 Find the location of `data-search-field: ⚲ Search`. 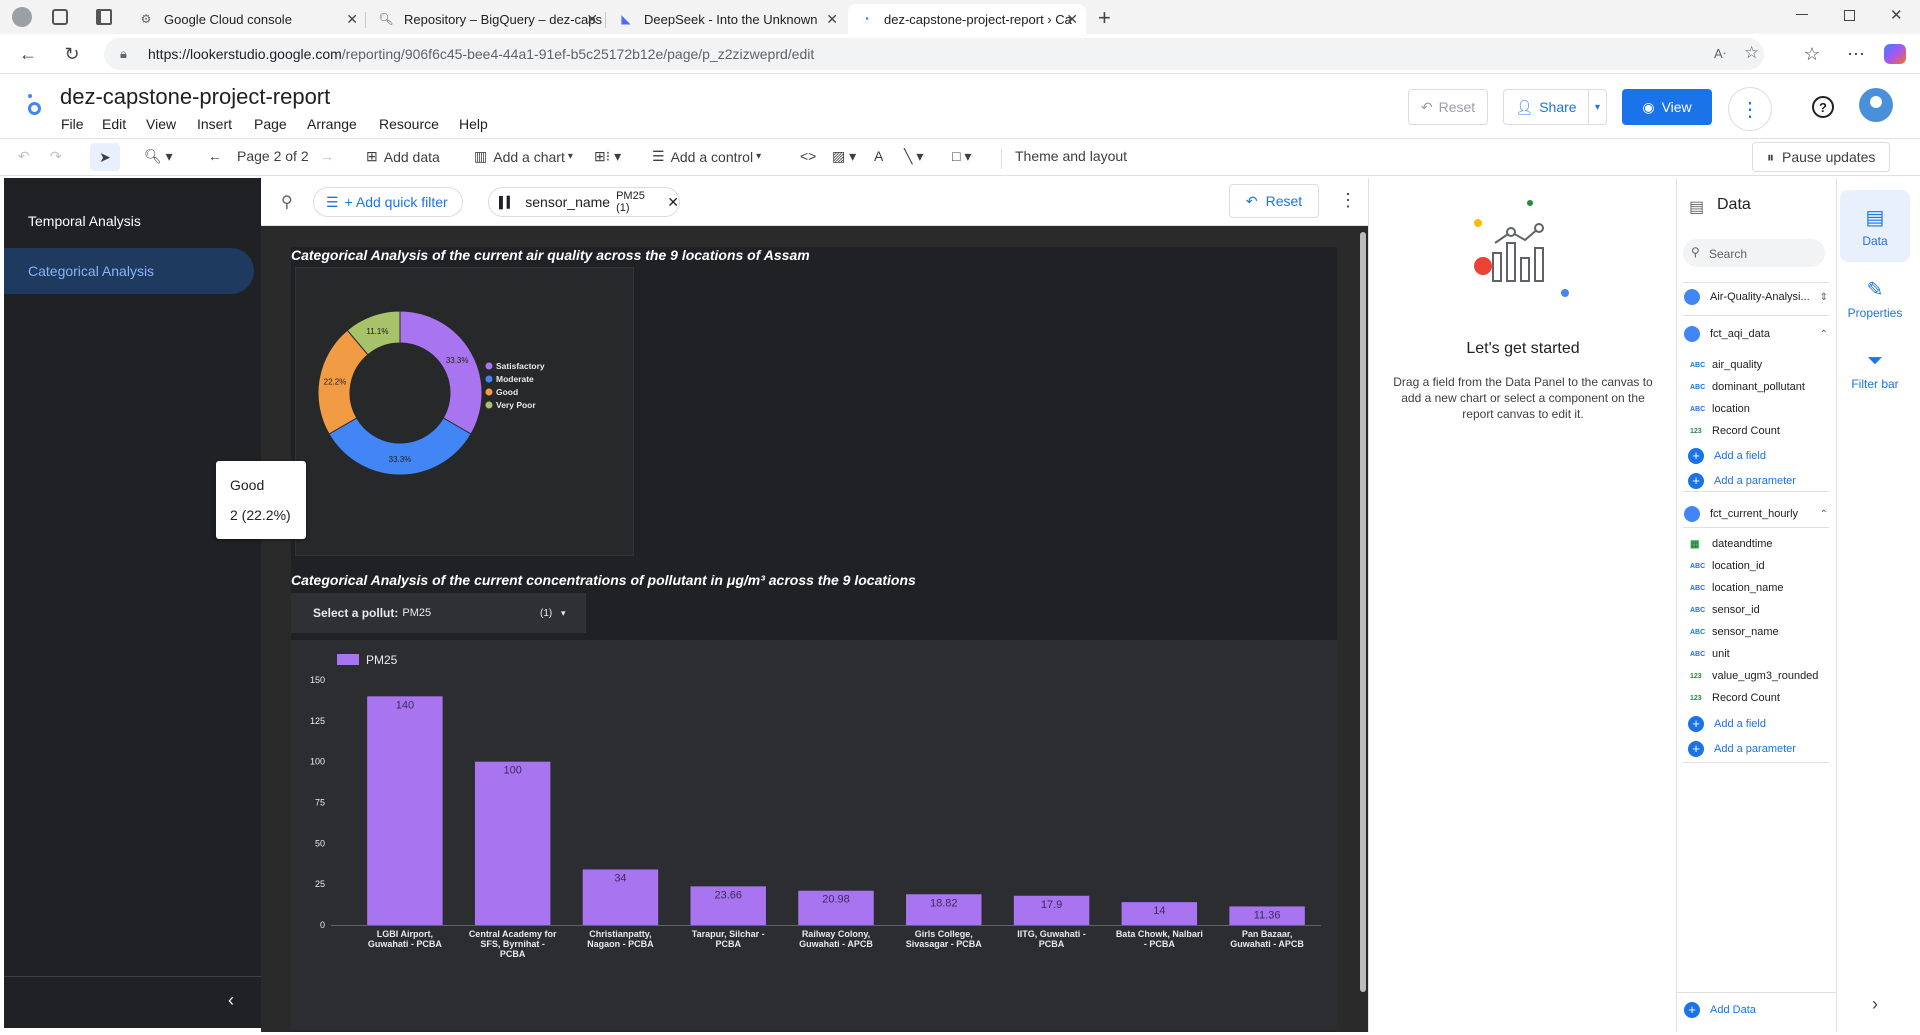

data-search-field: ⚲ Search is located at coordinates (1754, 253).